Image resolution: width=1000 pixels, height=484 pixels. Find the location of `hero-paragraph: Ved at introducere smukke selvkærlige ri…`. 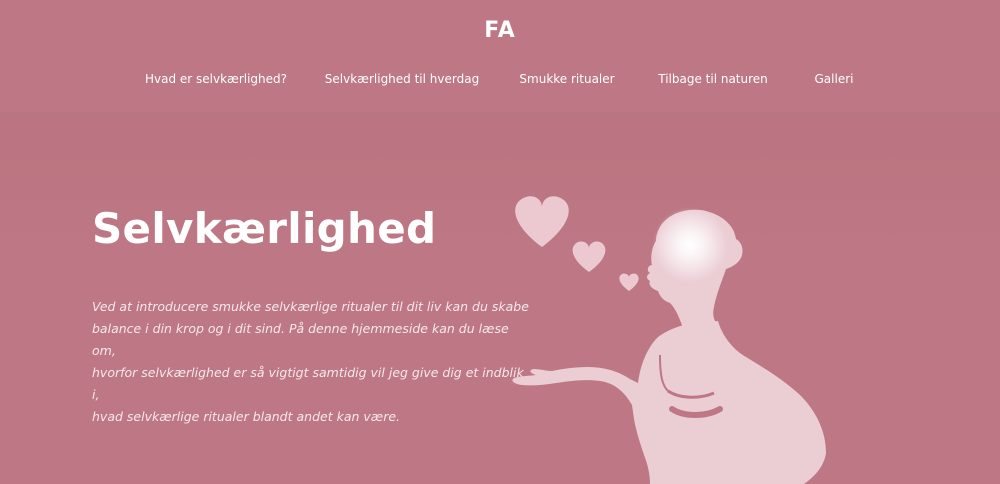

hero-paragraph: Ved at introducere smukke selvkærlige ri… is located at coordinates (312, 362).